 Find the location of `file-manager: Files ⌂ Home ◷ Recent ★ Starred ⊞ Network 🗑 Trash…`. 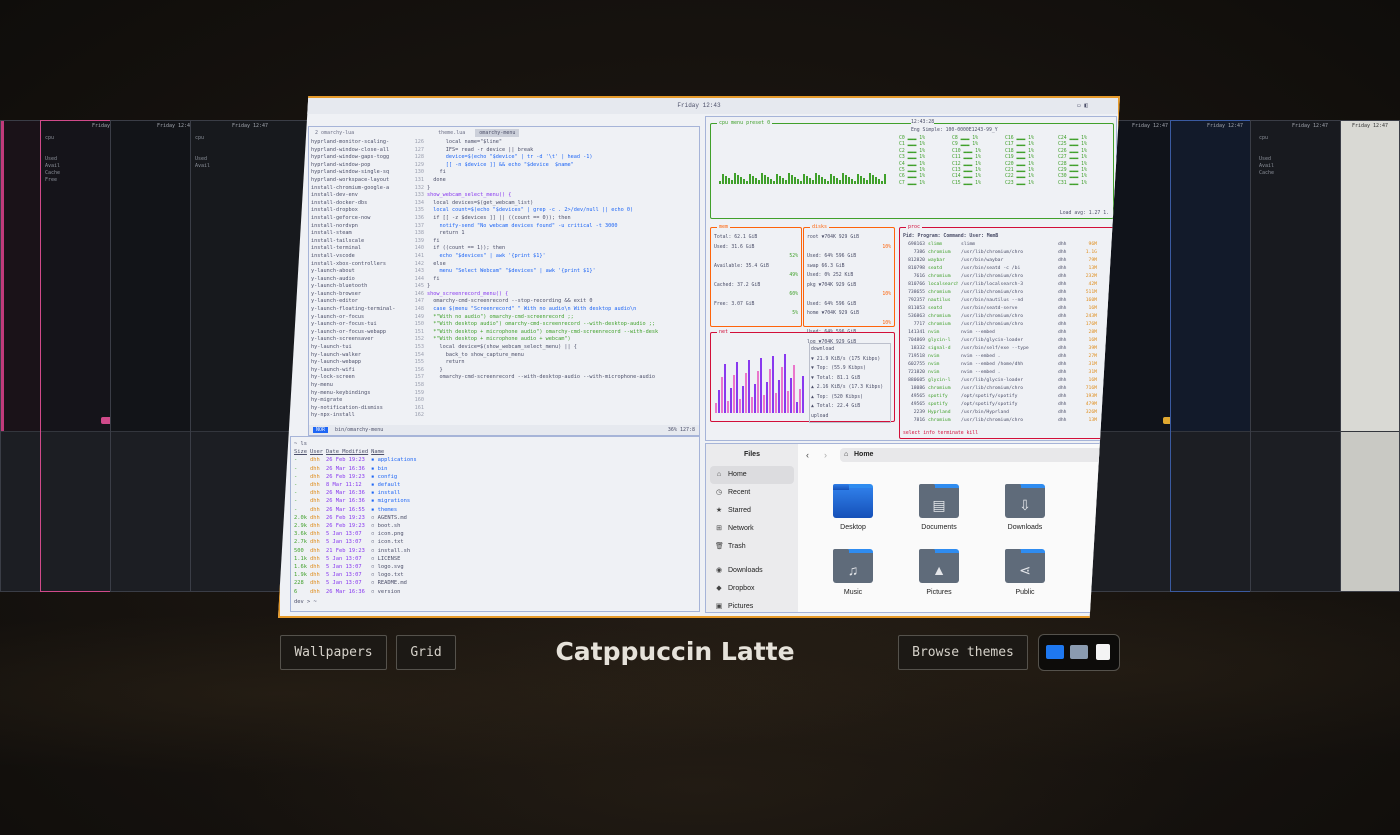

file-manager: Files ⌂ Home ◷ Recent ★ Starred ⊞ Network 🗑 Trash… is located at coordinates (911, 528).